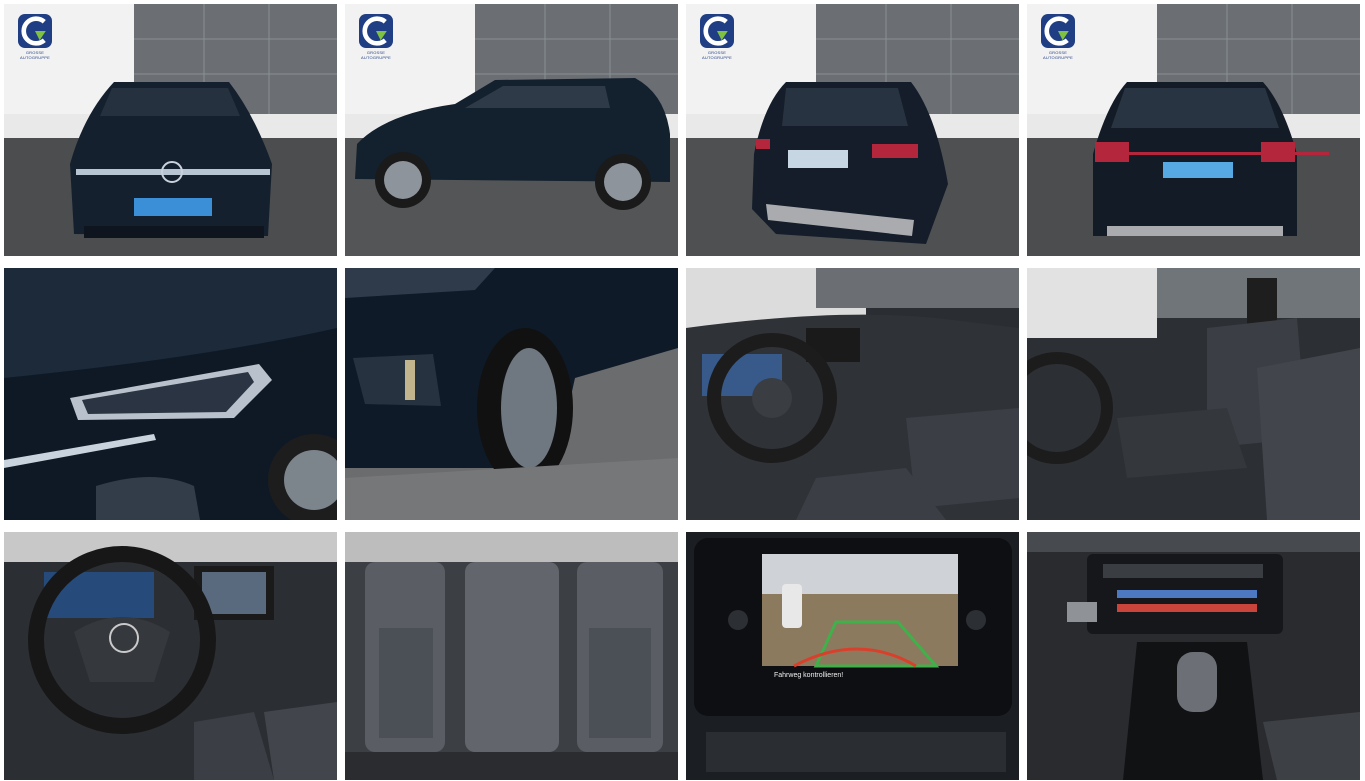 The width and height of the screenshot is (1365, 781). I want to click on photo-headlight-detail, so click(170, 394).